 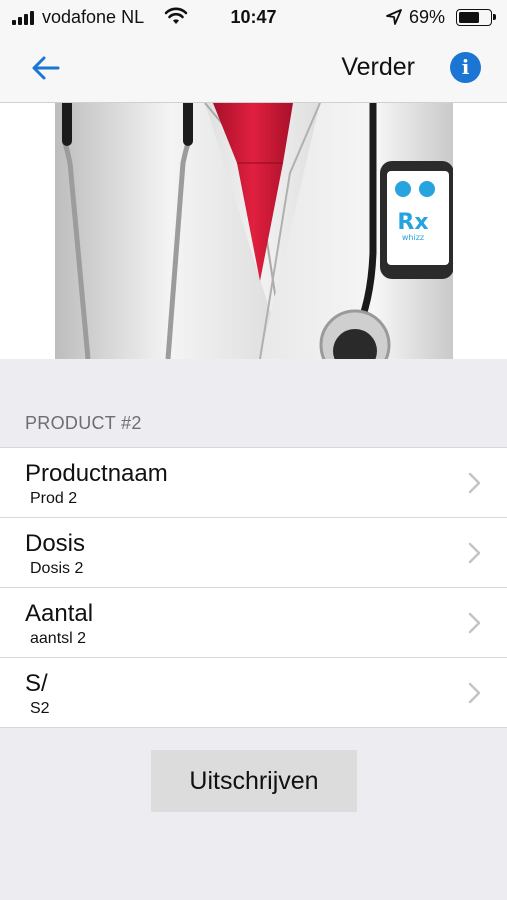 I want to click on list-item-title: Dosis, so click(x=55, y=543).